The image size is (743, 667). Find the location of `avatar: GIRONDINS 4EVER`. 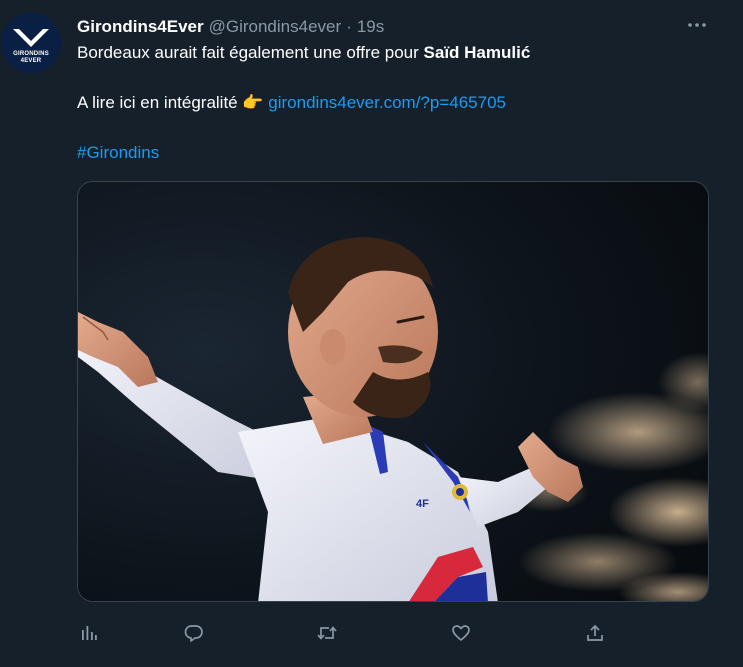

avatar: GIRONDINS 4EVER is located at coordinates (31, 43).